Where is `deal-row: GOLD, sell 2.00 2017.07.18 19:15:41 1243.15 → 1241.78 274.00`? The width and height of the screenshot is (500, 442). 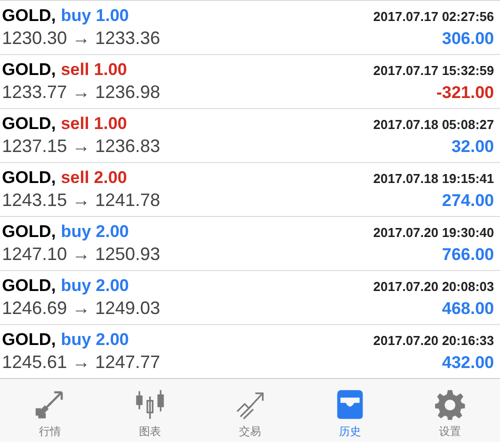 deal-row: GOLD, sell 2.00 2017.07.18 19:15:41 1243.15 → 1241.78 274.00 is located at coordinates (250, 189).